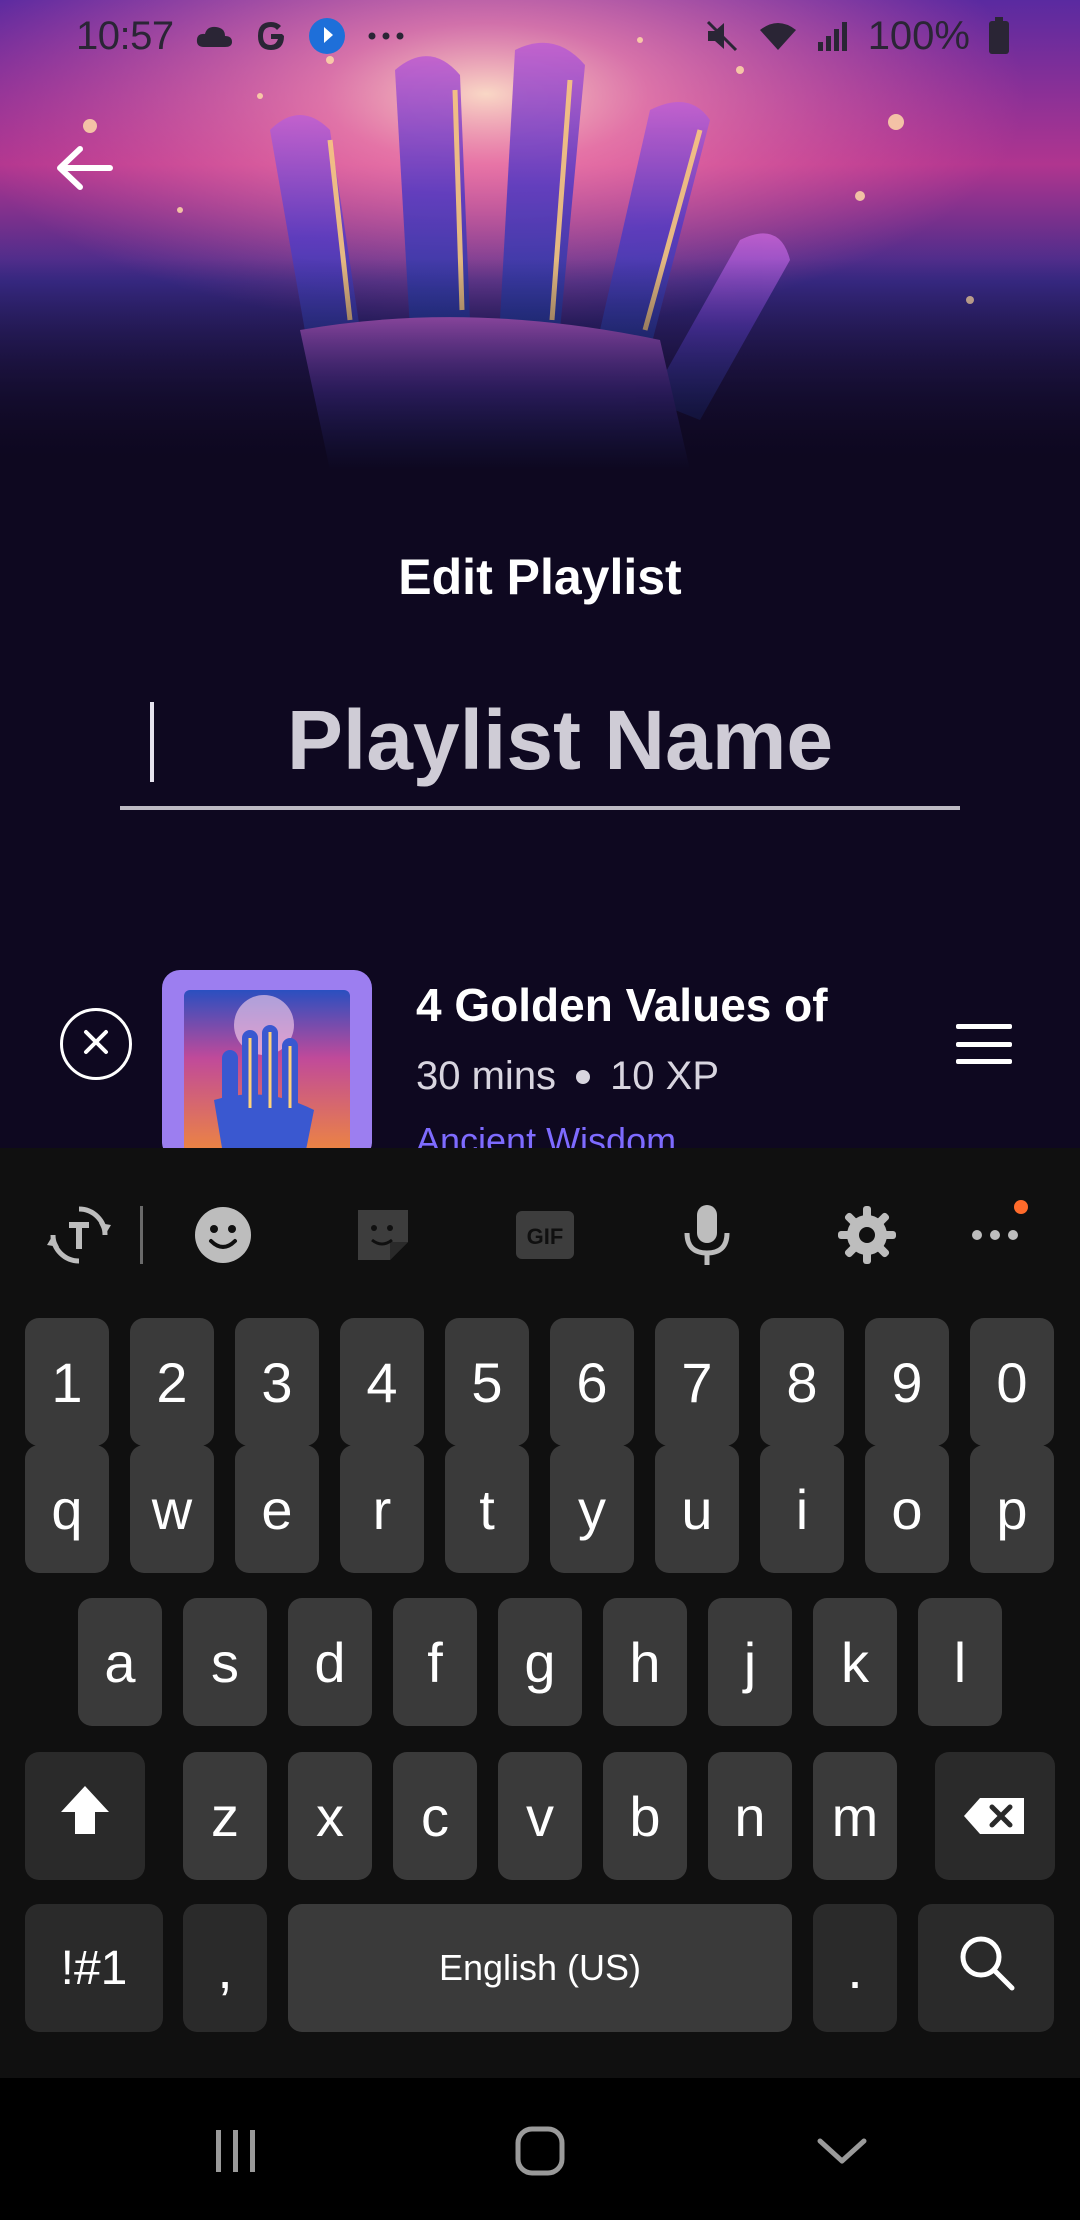 The height and width of the screenshot is (2220, 1080). I want to click on backspace-key, so click(995, 1816).